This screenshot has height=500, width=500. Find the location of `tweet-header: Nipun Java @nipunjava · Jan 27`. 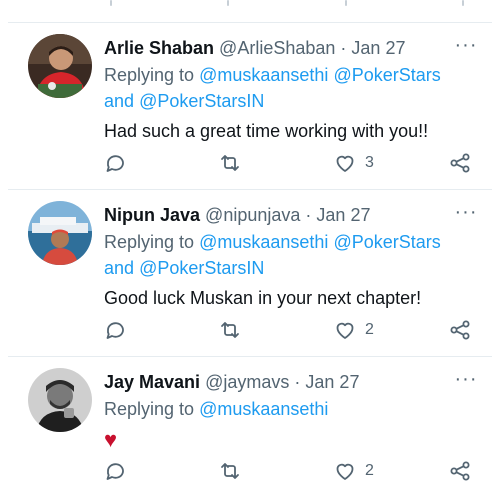

tweet-header: Nipun Java @nipunjava · Jan 27 is located at coordinates (294, 215).